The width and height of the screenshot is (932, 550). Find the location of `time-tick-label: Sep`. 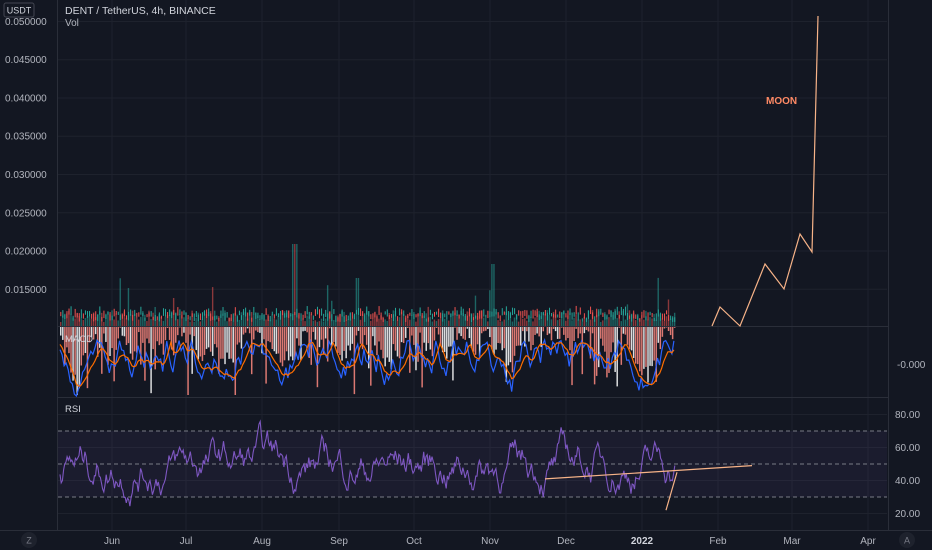

time-tick-label: Sep is located at coordinates (339, 541).